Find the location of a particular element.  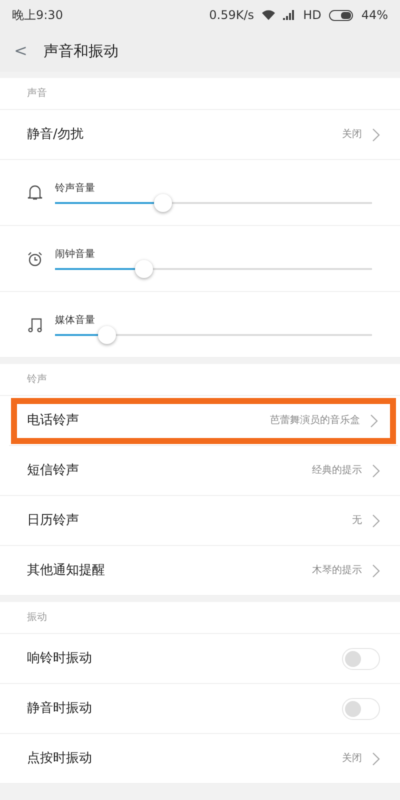

row-value: 无 is located at coordinates (357, 521).